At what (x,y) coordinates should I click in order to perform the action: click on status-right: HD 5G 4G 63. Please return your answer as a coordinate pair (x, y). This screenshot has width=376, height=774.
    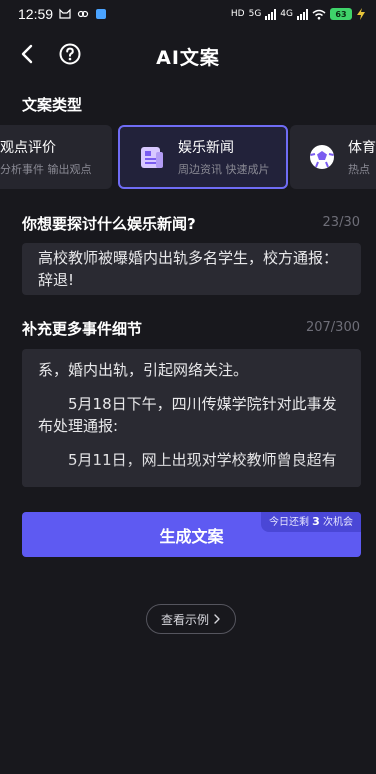
    Looking at the image, I should click on (298, 14).